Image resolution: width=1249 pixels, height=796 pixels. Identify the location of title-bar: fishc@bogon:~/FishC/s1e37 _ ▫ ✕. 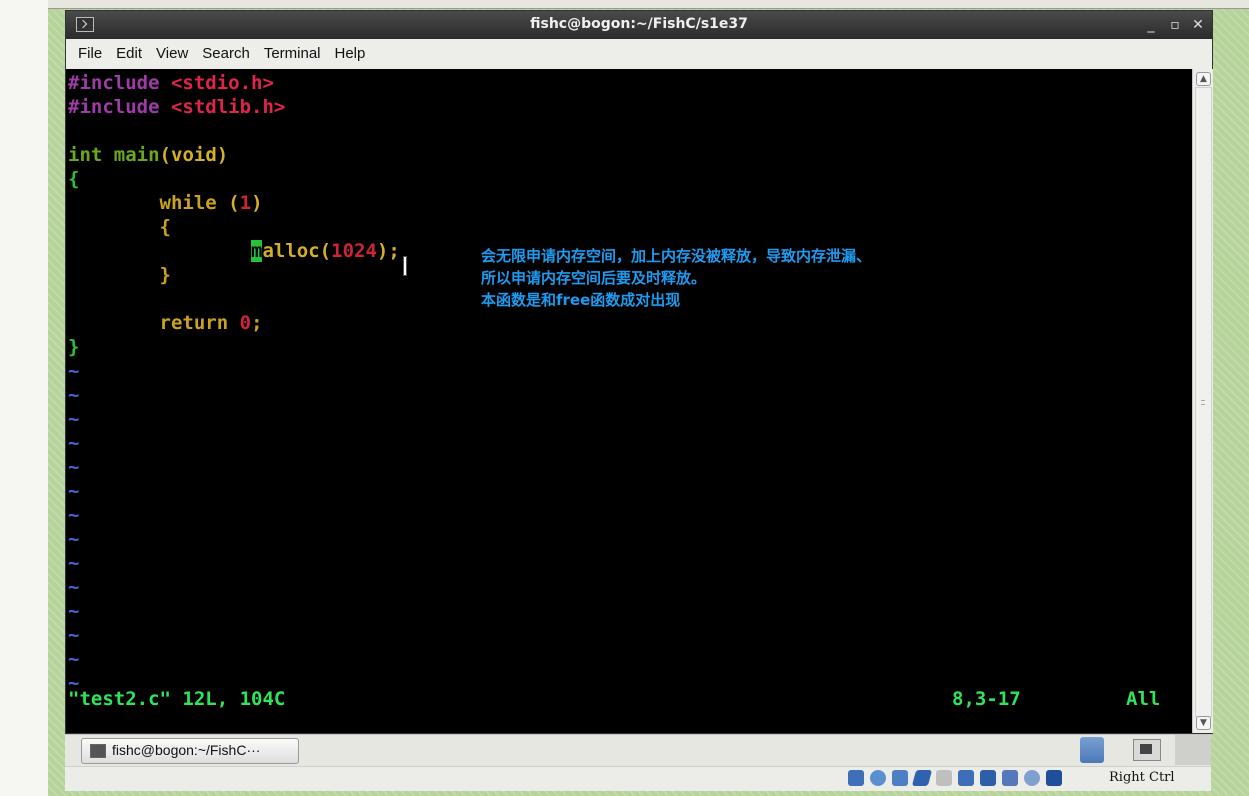
(639, 25).